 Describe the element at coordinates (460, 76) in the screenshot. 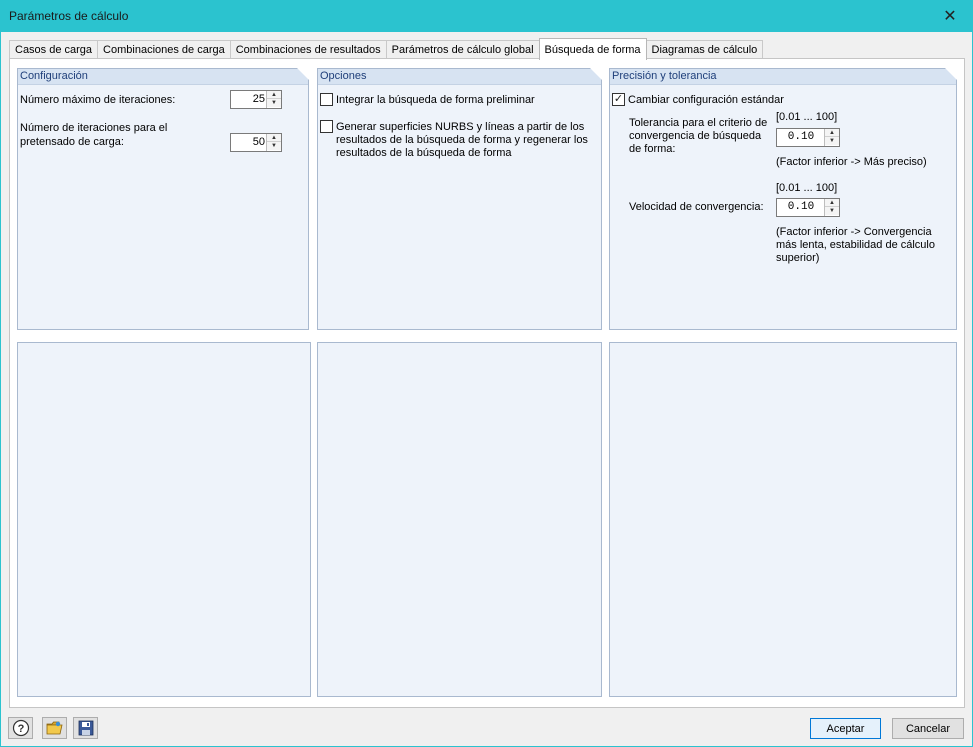

I see `panel-header: Opciones` at that location.